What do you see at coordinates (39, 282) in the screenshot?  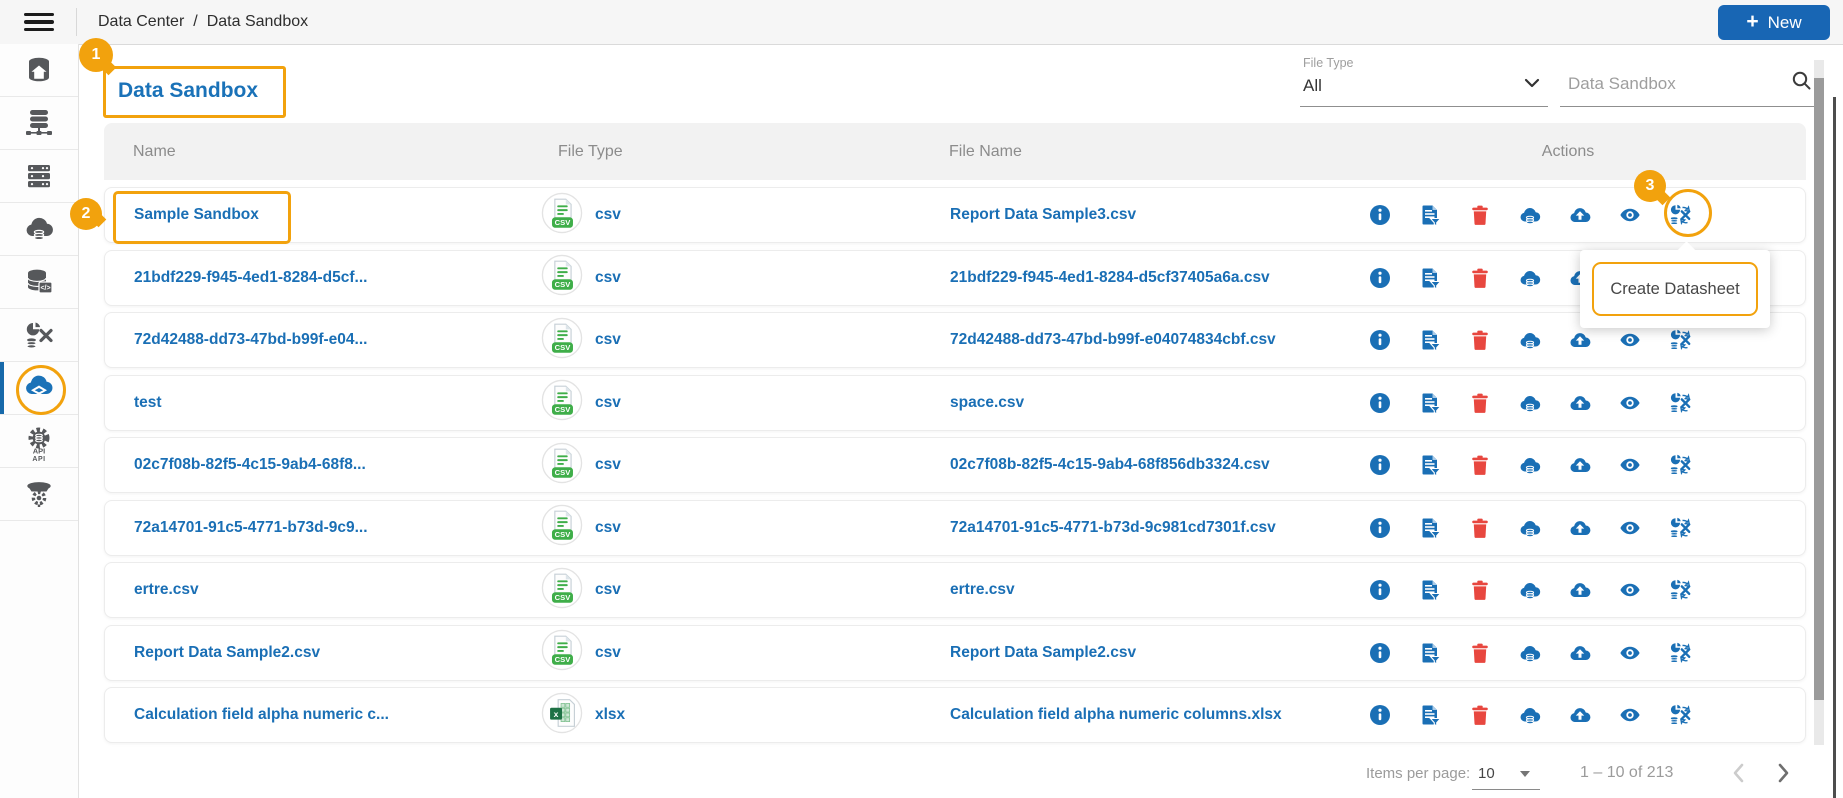 I see `sidebar-item-database-code: </>` at bounding box center [39, 282].